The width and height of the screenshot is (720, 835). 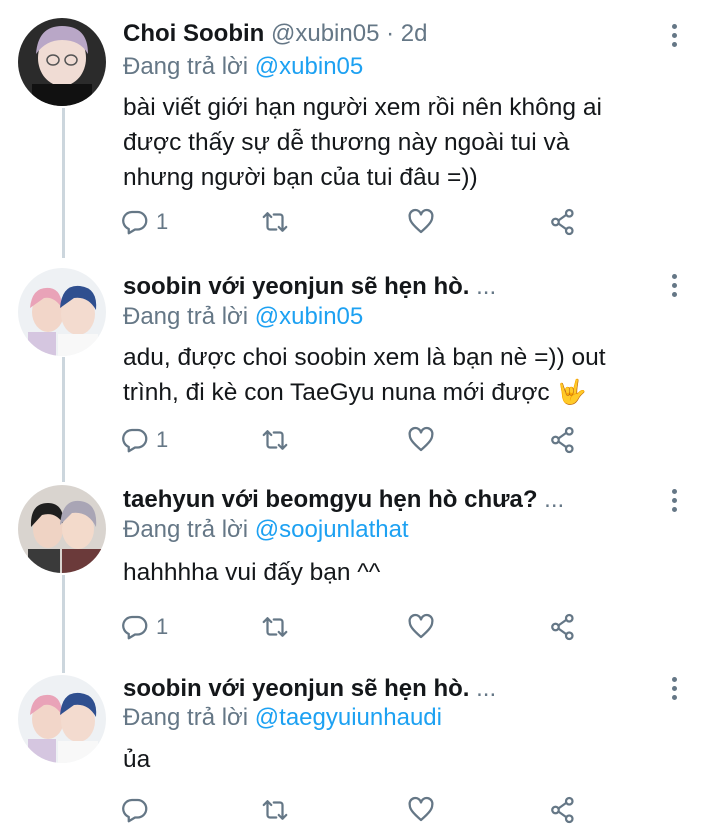 I want to click on reply-button, so click(x=138, y=810).